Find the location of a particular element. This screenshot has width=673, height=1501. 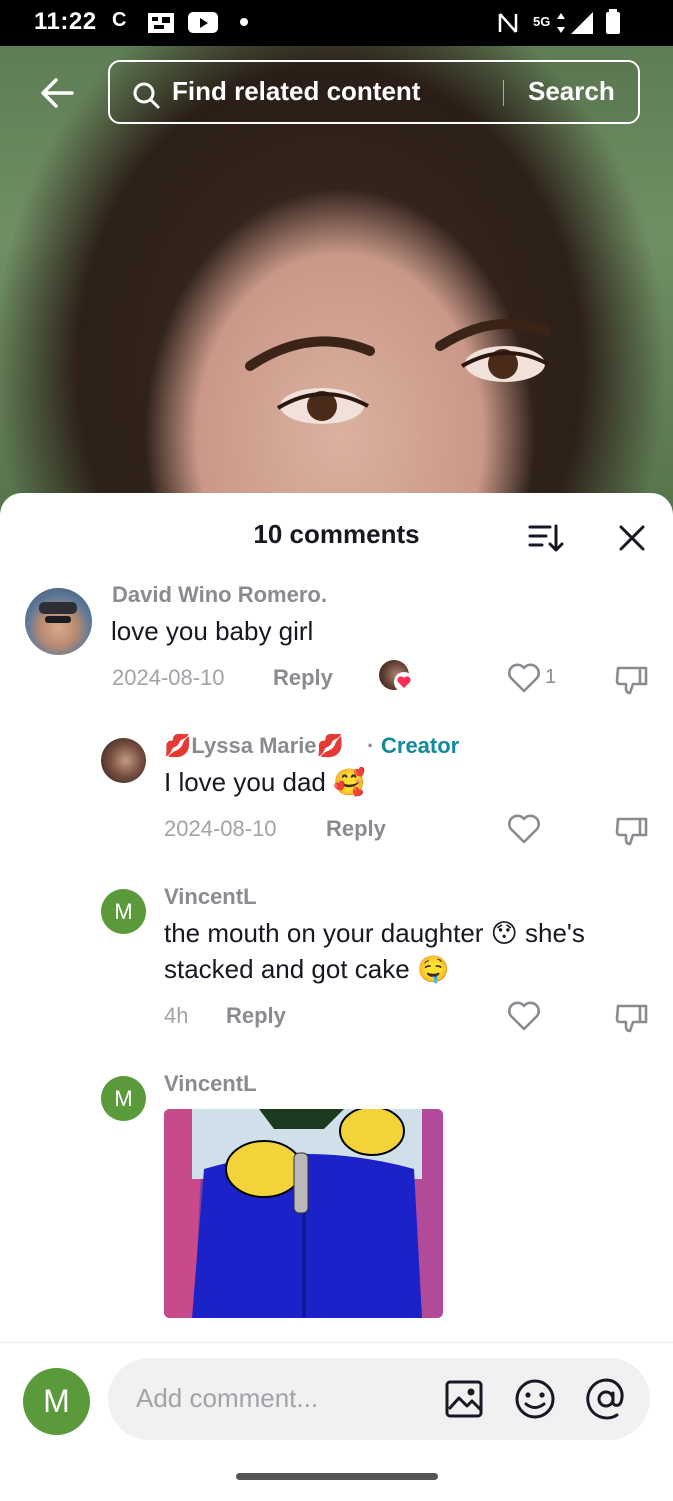

data-arrows-icon is located at coordinates (561, 23).